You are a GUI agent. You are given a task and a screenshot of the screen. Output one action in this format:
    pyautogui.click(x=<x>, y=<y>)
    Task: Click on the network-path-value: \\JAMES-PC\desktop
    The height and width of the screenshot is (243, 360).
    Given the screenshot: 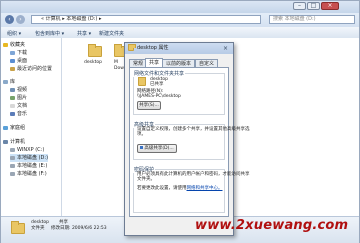 What is the action you would take?
    pyautogui.click(x=159, y=96)
    